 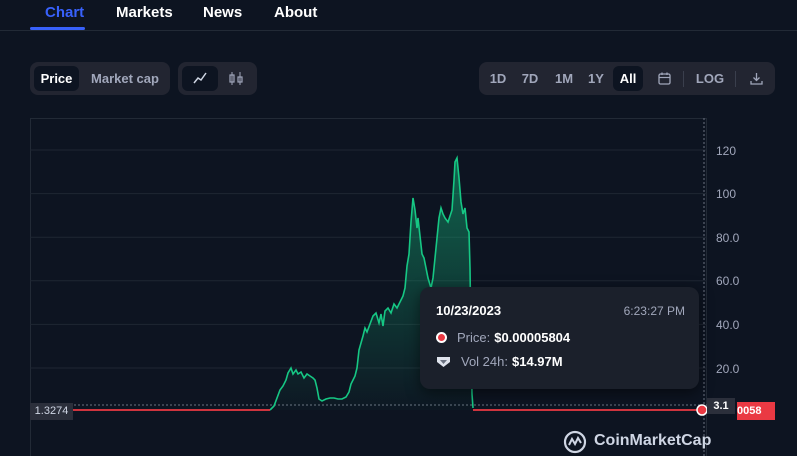 What do you see at coordinates (498, 78) in the screenshot?
I see `range-1d-button: 1D` at bounding box center [498, 78].